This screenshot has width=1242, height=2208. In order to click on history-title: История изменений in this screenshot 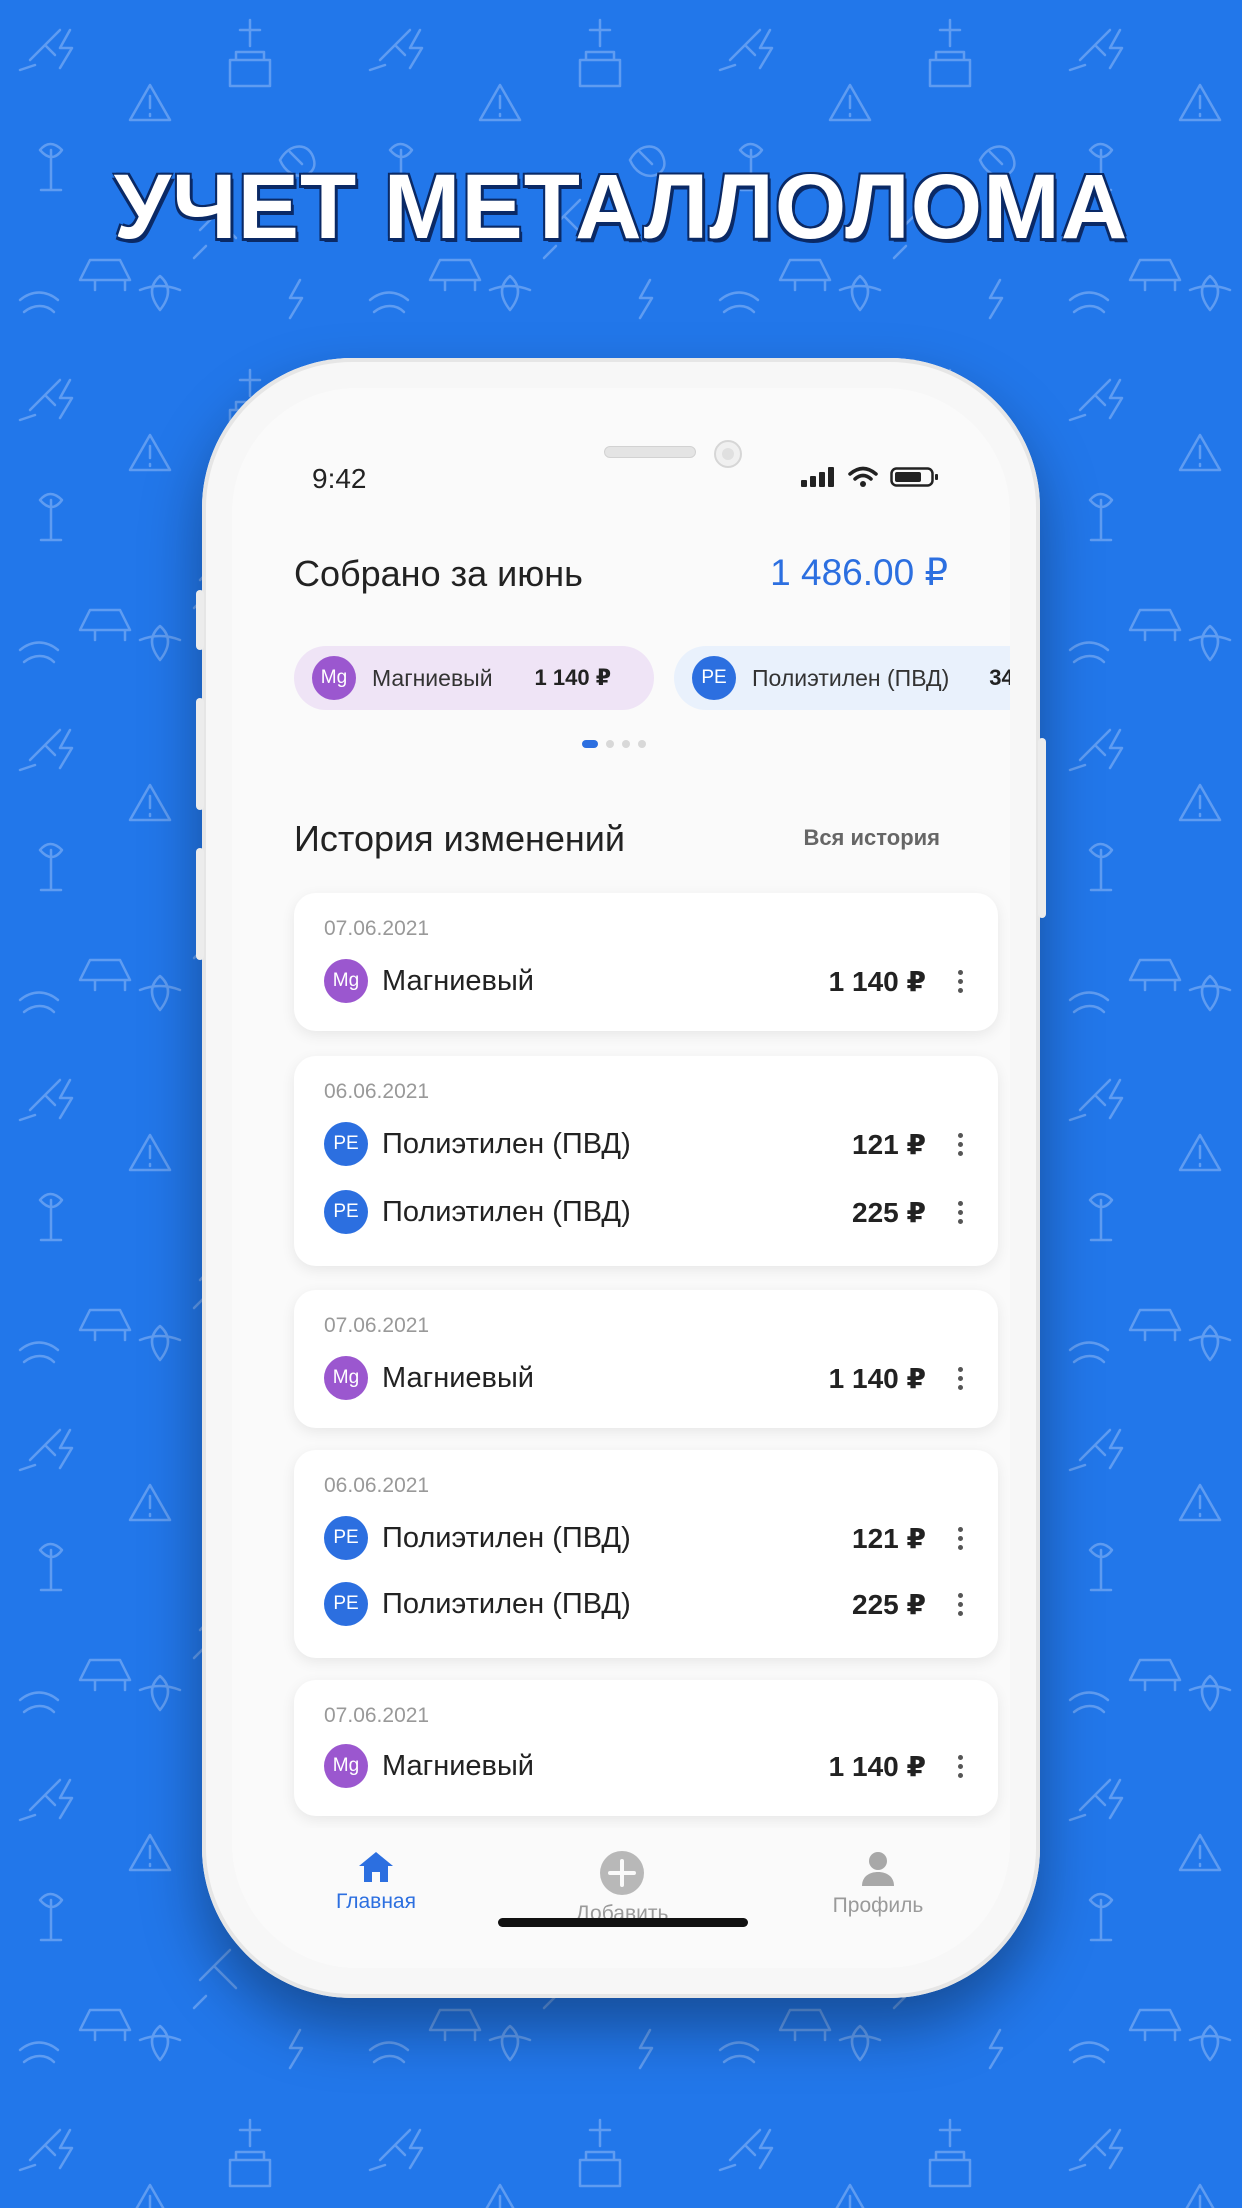, I will do `click(459, 838)`.